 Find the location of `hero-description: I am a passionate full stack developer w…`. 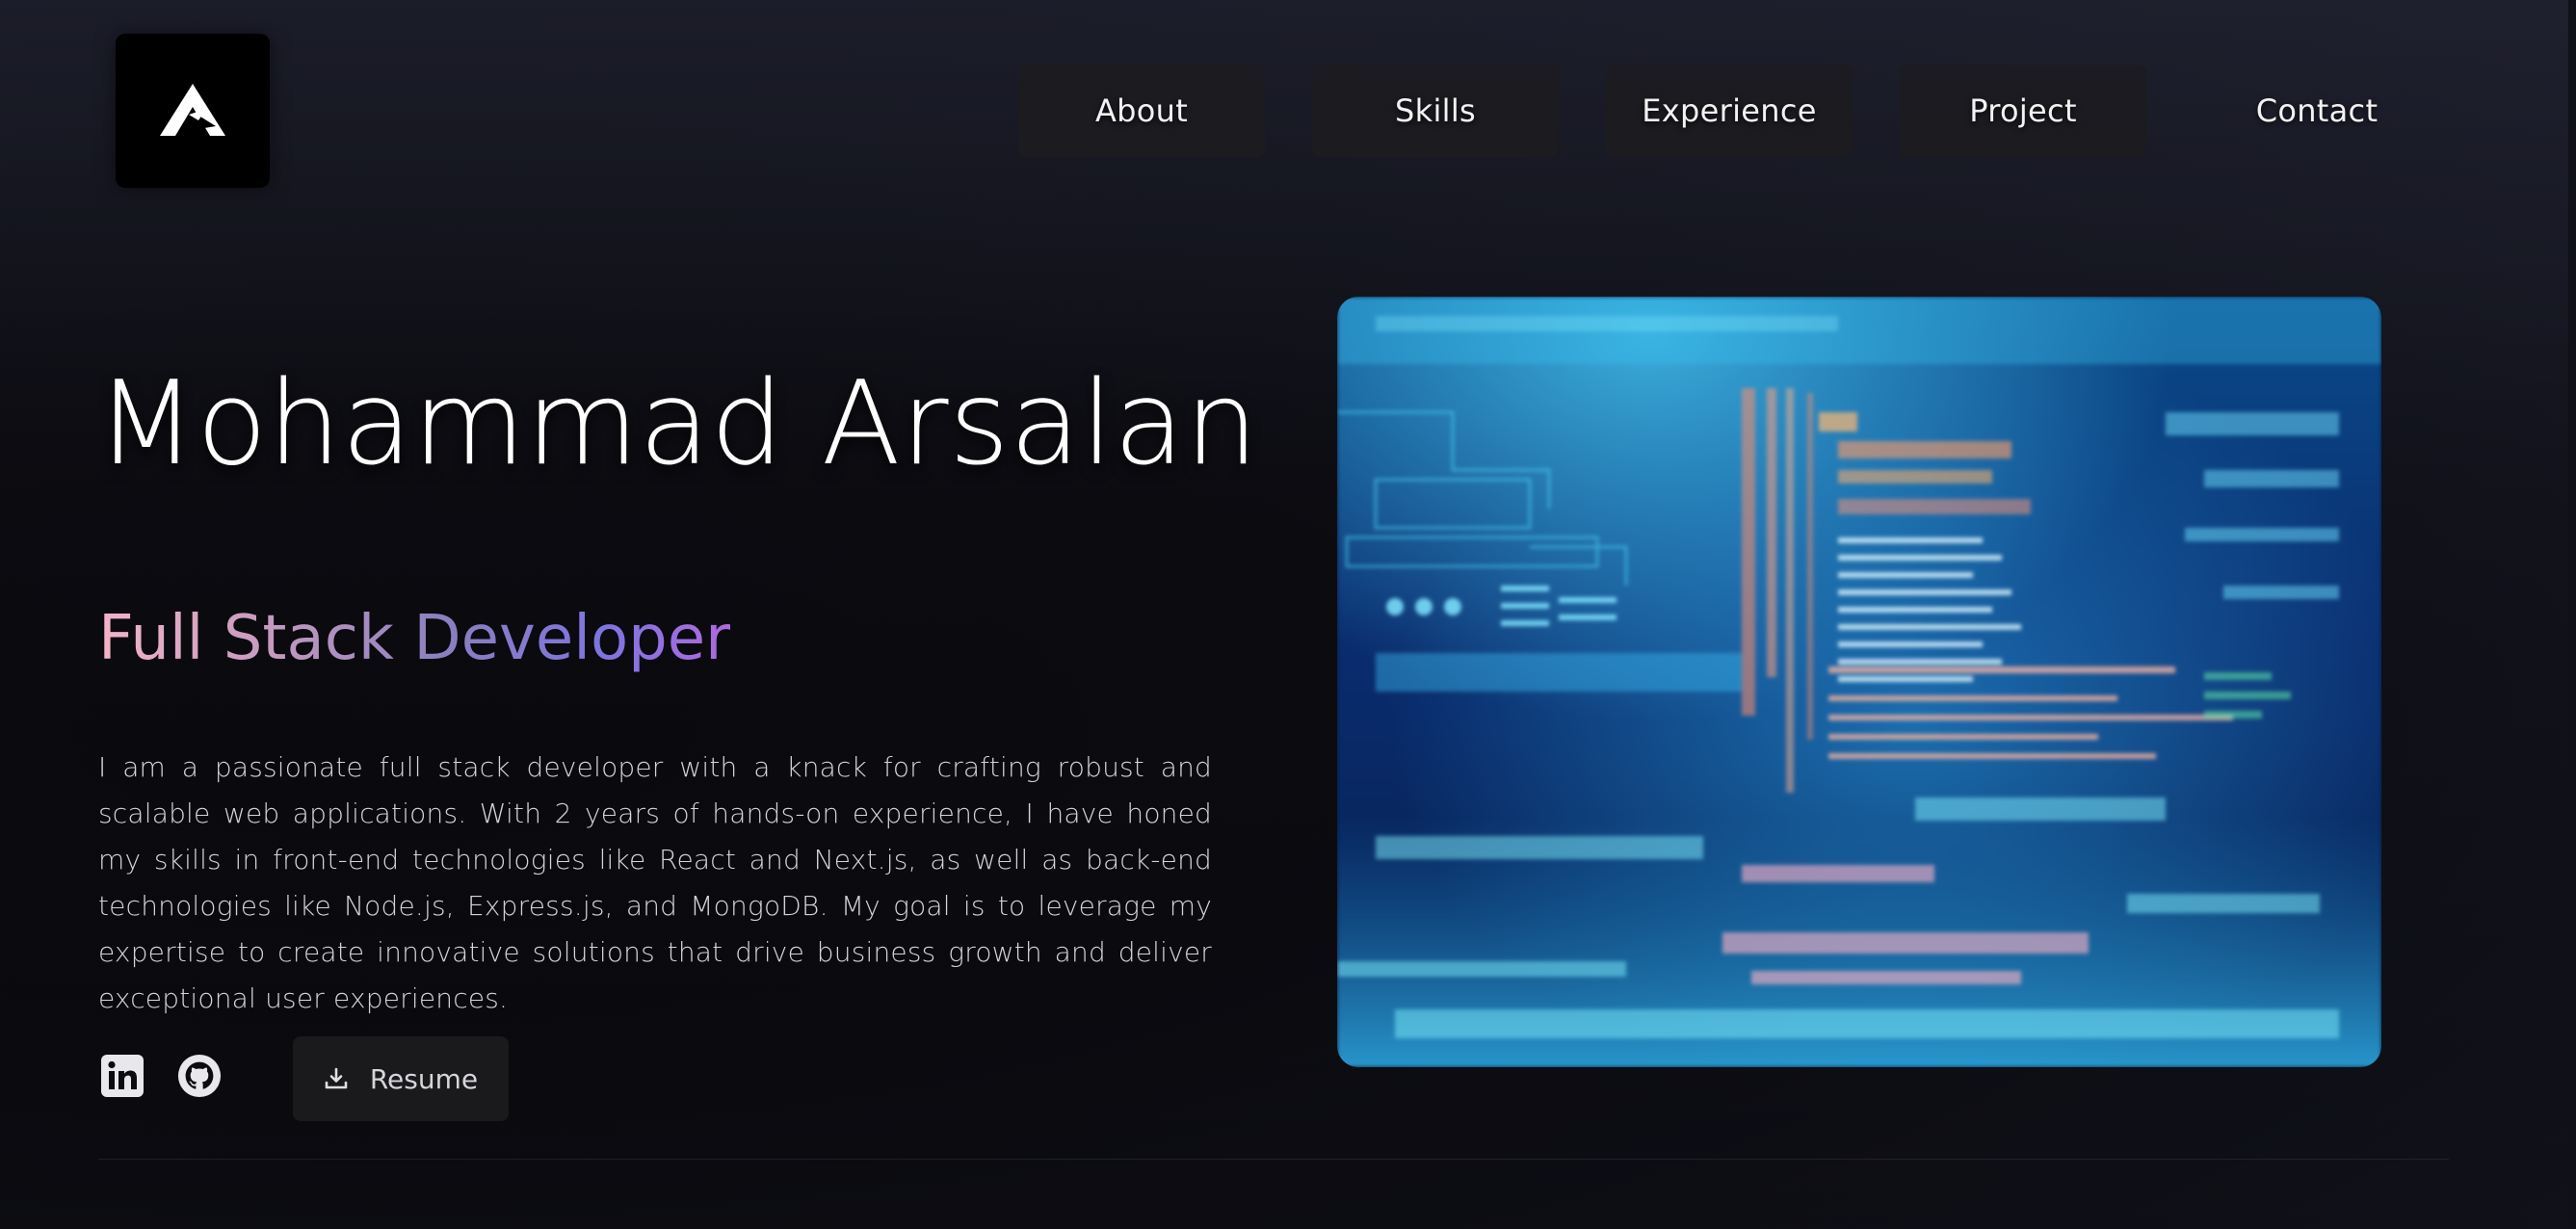

hero-description: I am a passionate full stack developer w… is located at coordinates (655, 882).